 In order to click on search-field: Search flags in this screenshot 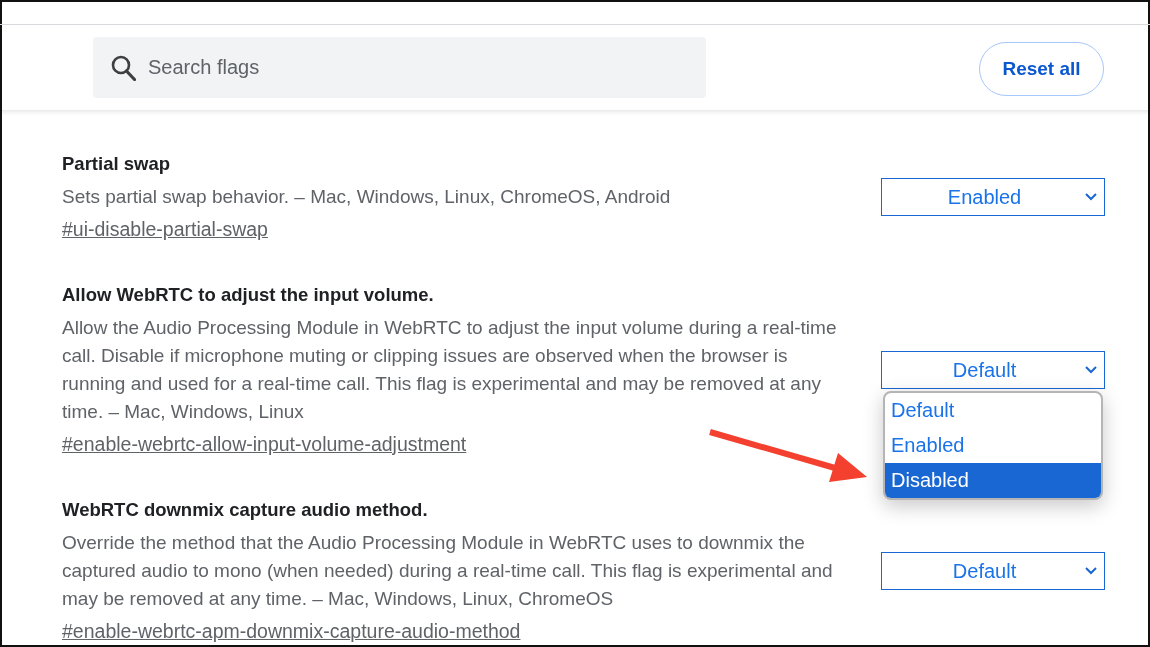, I will do `click(399, 67)`.